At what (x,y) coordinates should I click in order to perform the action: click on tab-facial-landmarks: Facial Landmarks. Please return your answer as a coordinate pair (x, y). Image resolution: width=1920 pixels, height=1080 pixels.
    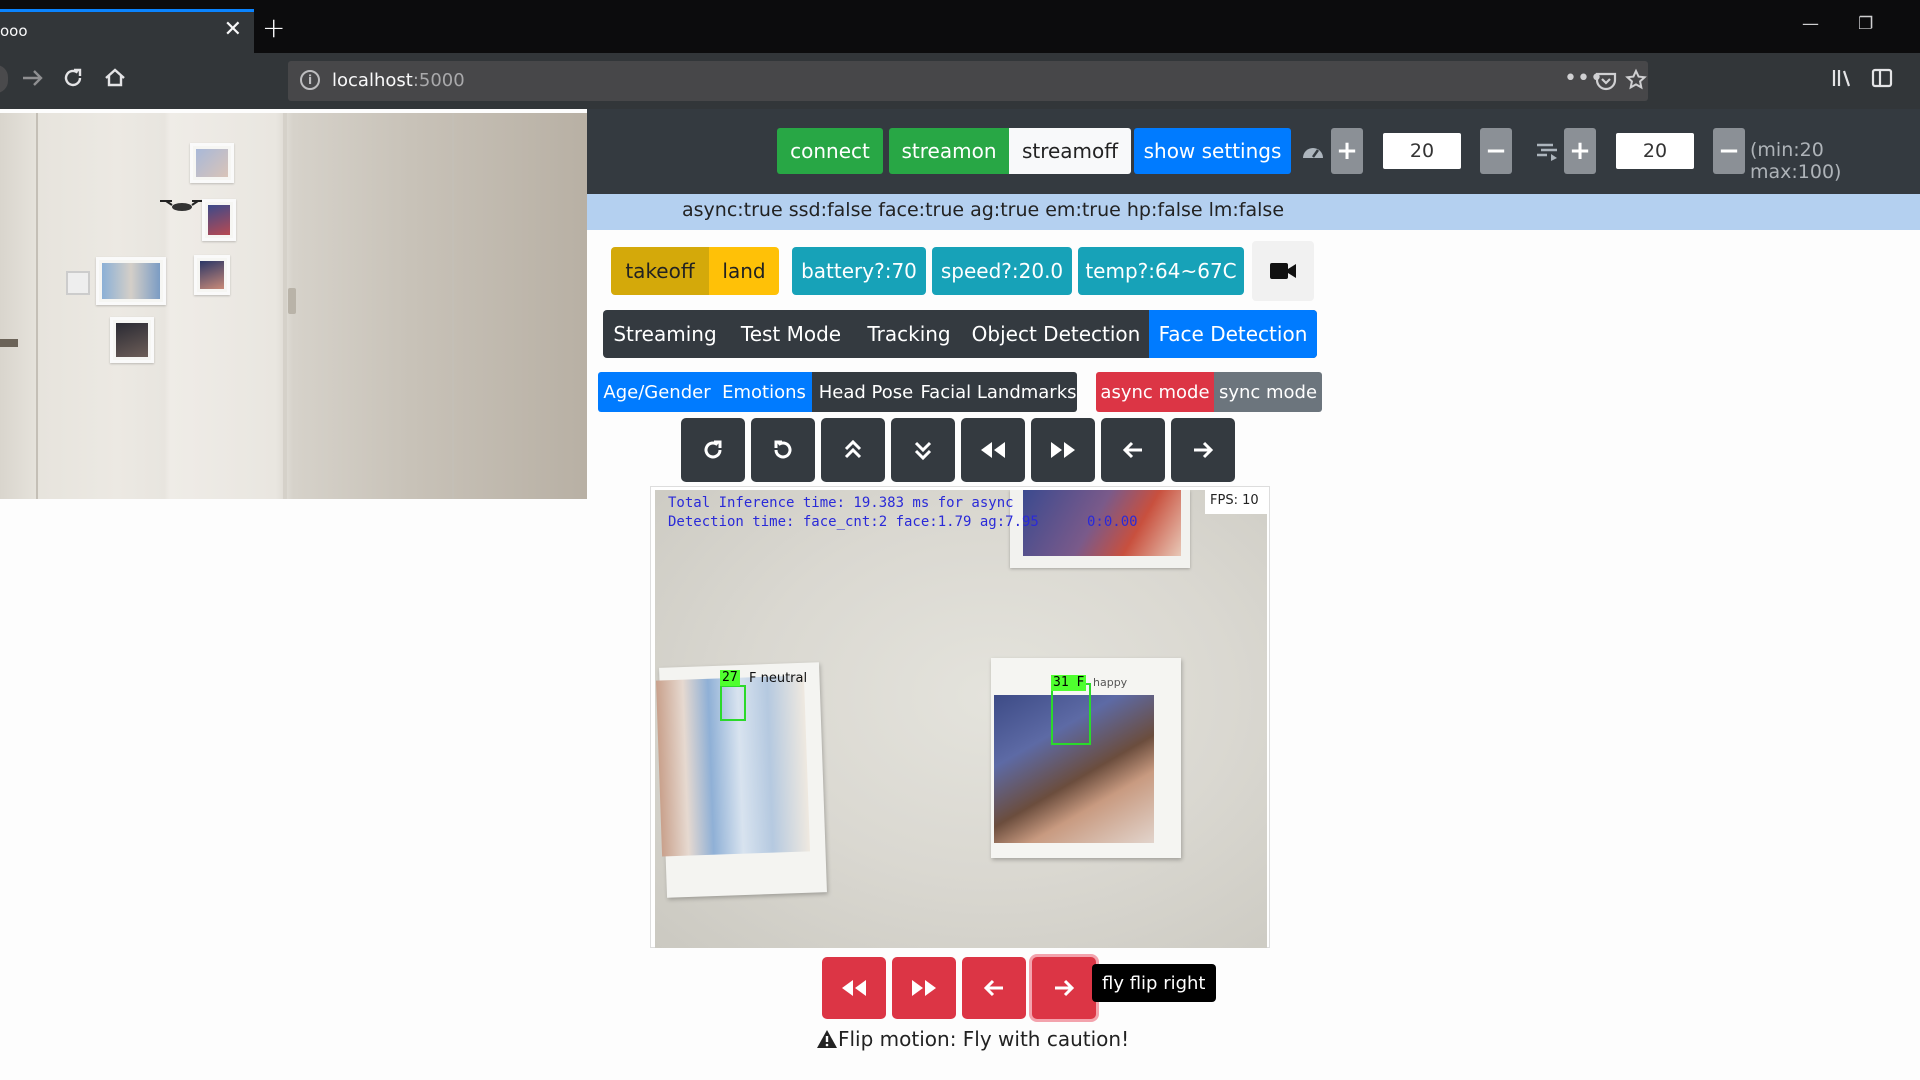
    Looking at the image, I should click on (998, 392).